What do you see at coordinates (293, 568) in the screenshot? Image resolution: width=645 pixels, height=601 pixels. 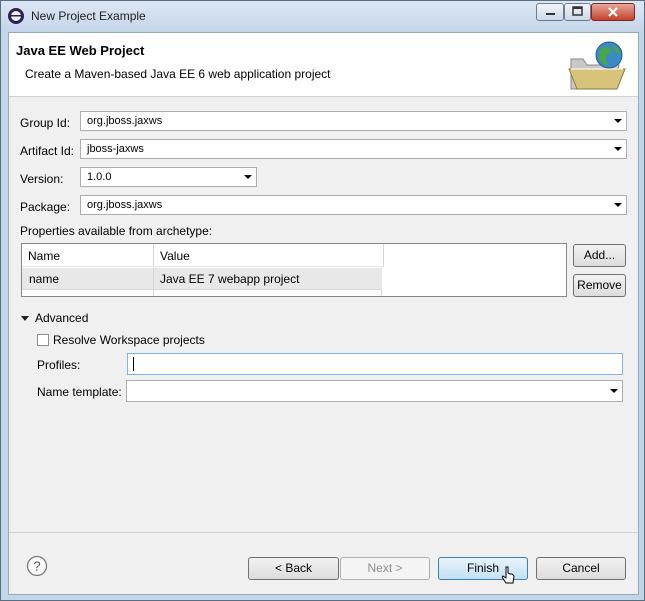 I see `back-button: < Back` at bounding box center [293, 568].